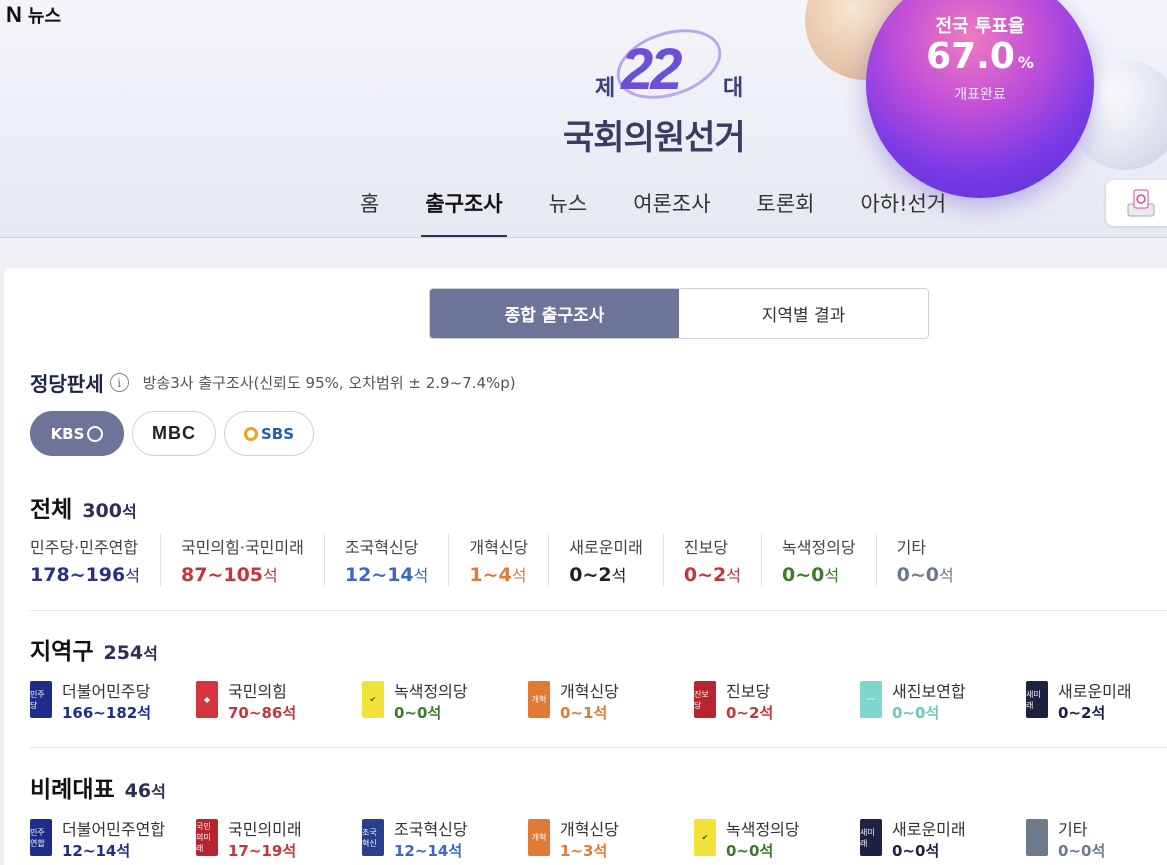  I want to click on party-item: 조국혁신 조국혁신당 12~14석, so click(445, 838).